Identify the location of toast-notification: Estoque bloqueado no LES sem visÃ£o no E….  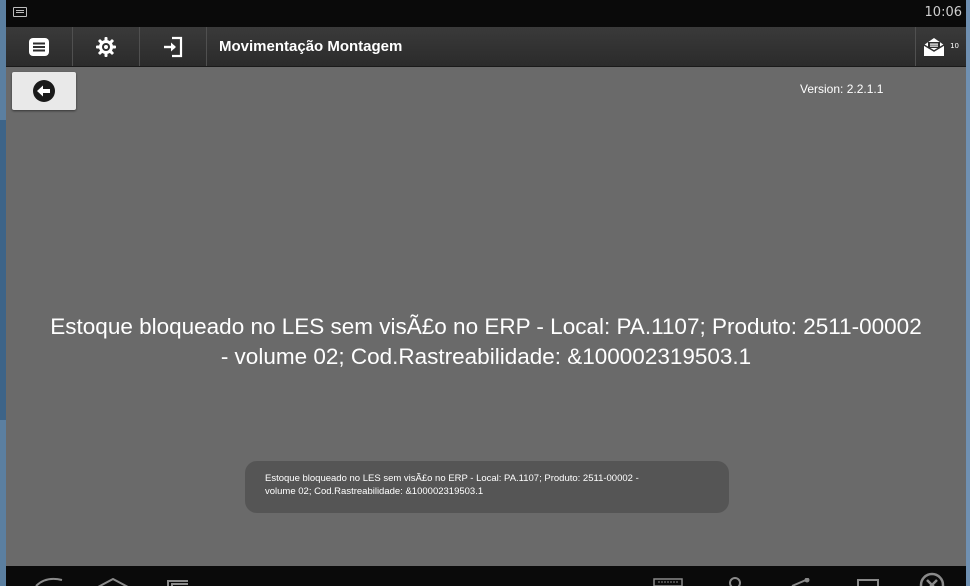
(487, 487).